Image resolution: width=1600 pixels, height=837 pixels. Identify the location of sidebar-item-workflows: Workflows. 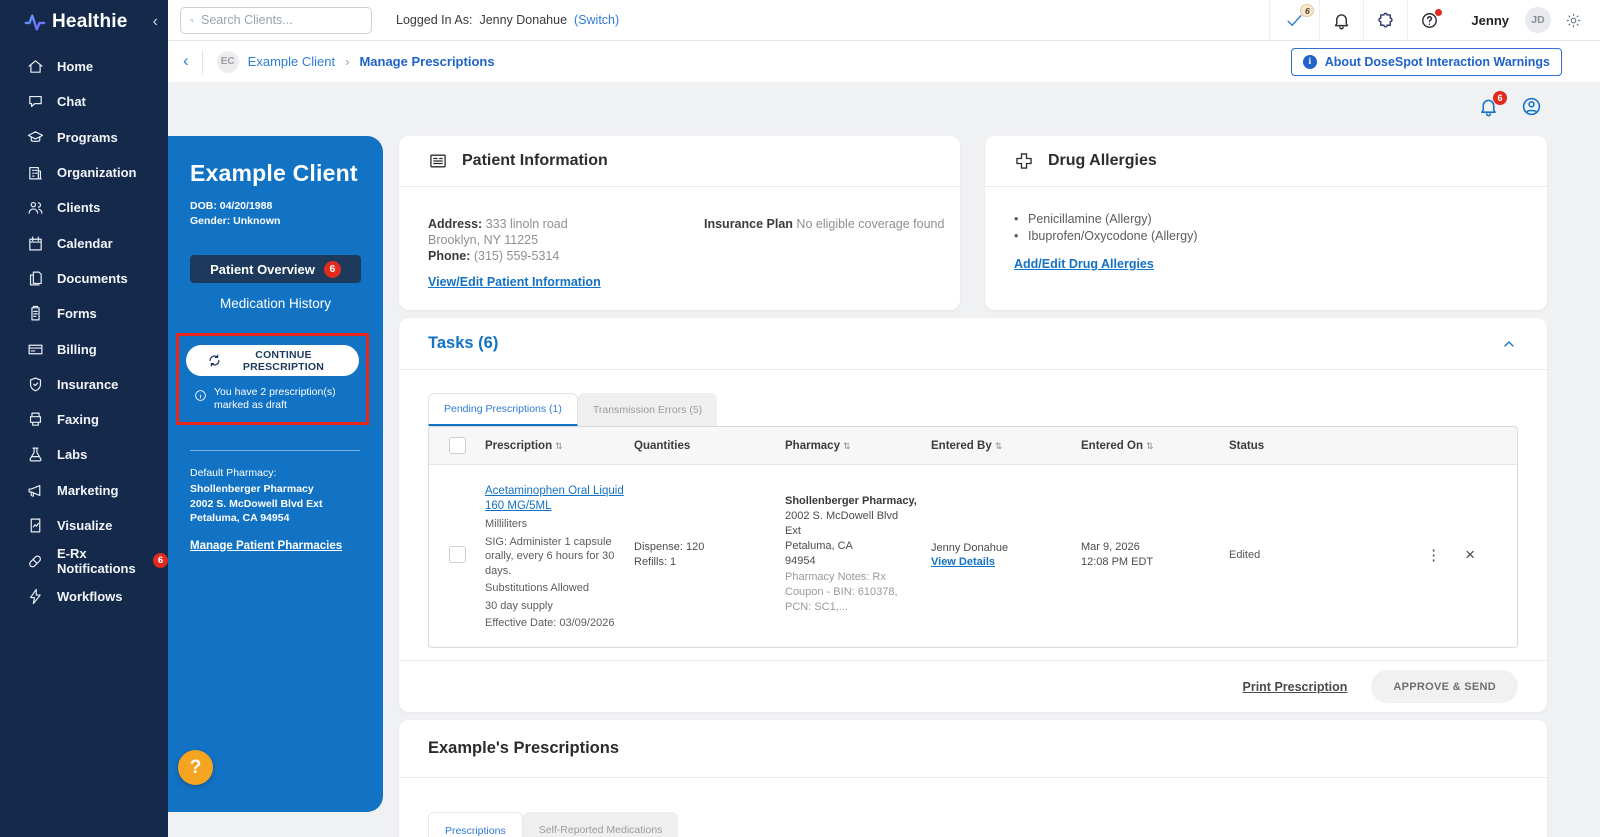
(84, 595).